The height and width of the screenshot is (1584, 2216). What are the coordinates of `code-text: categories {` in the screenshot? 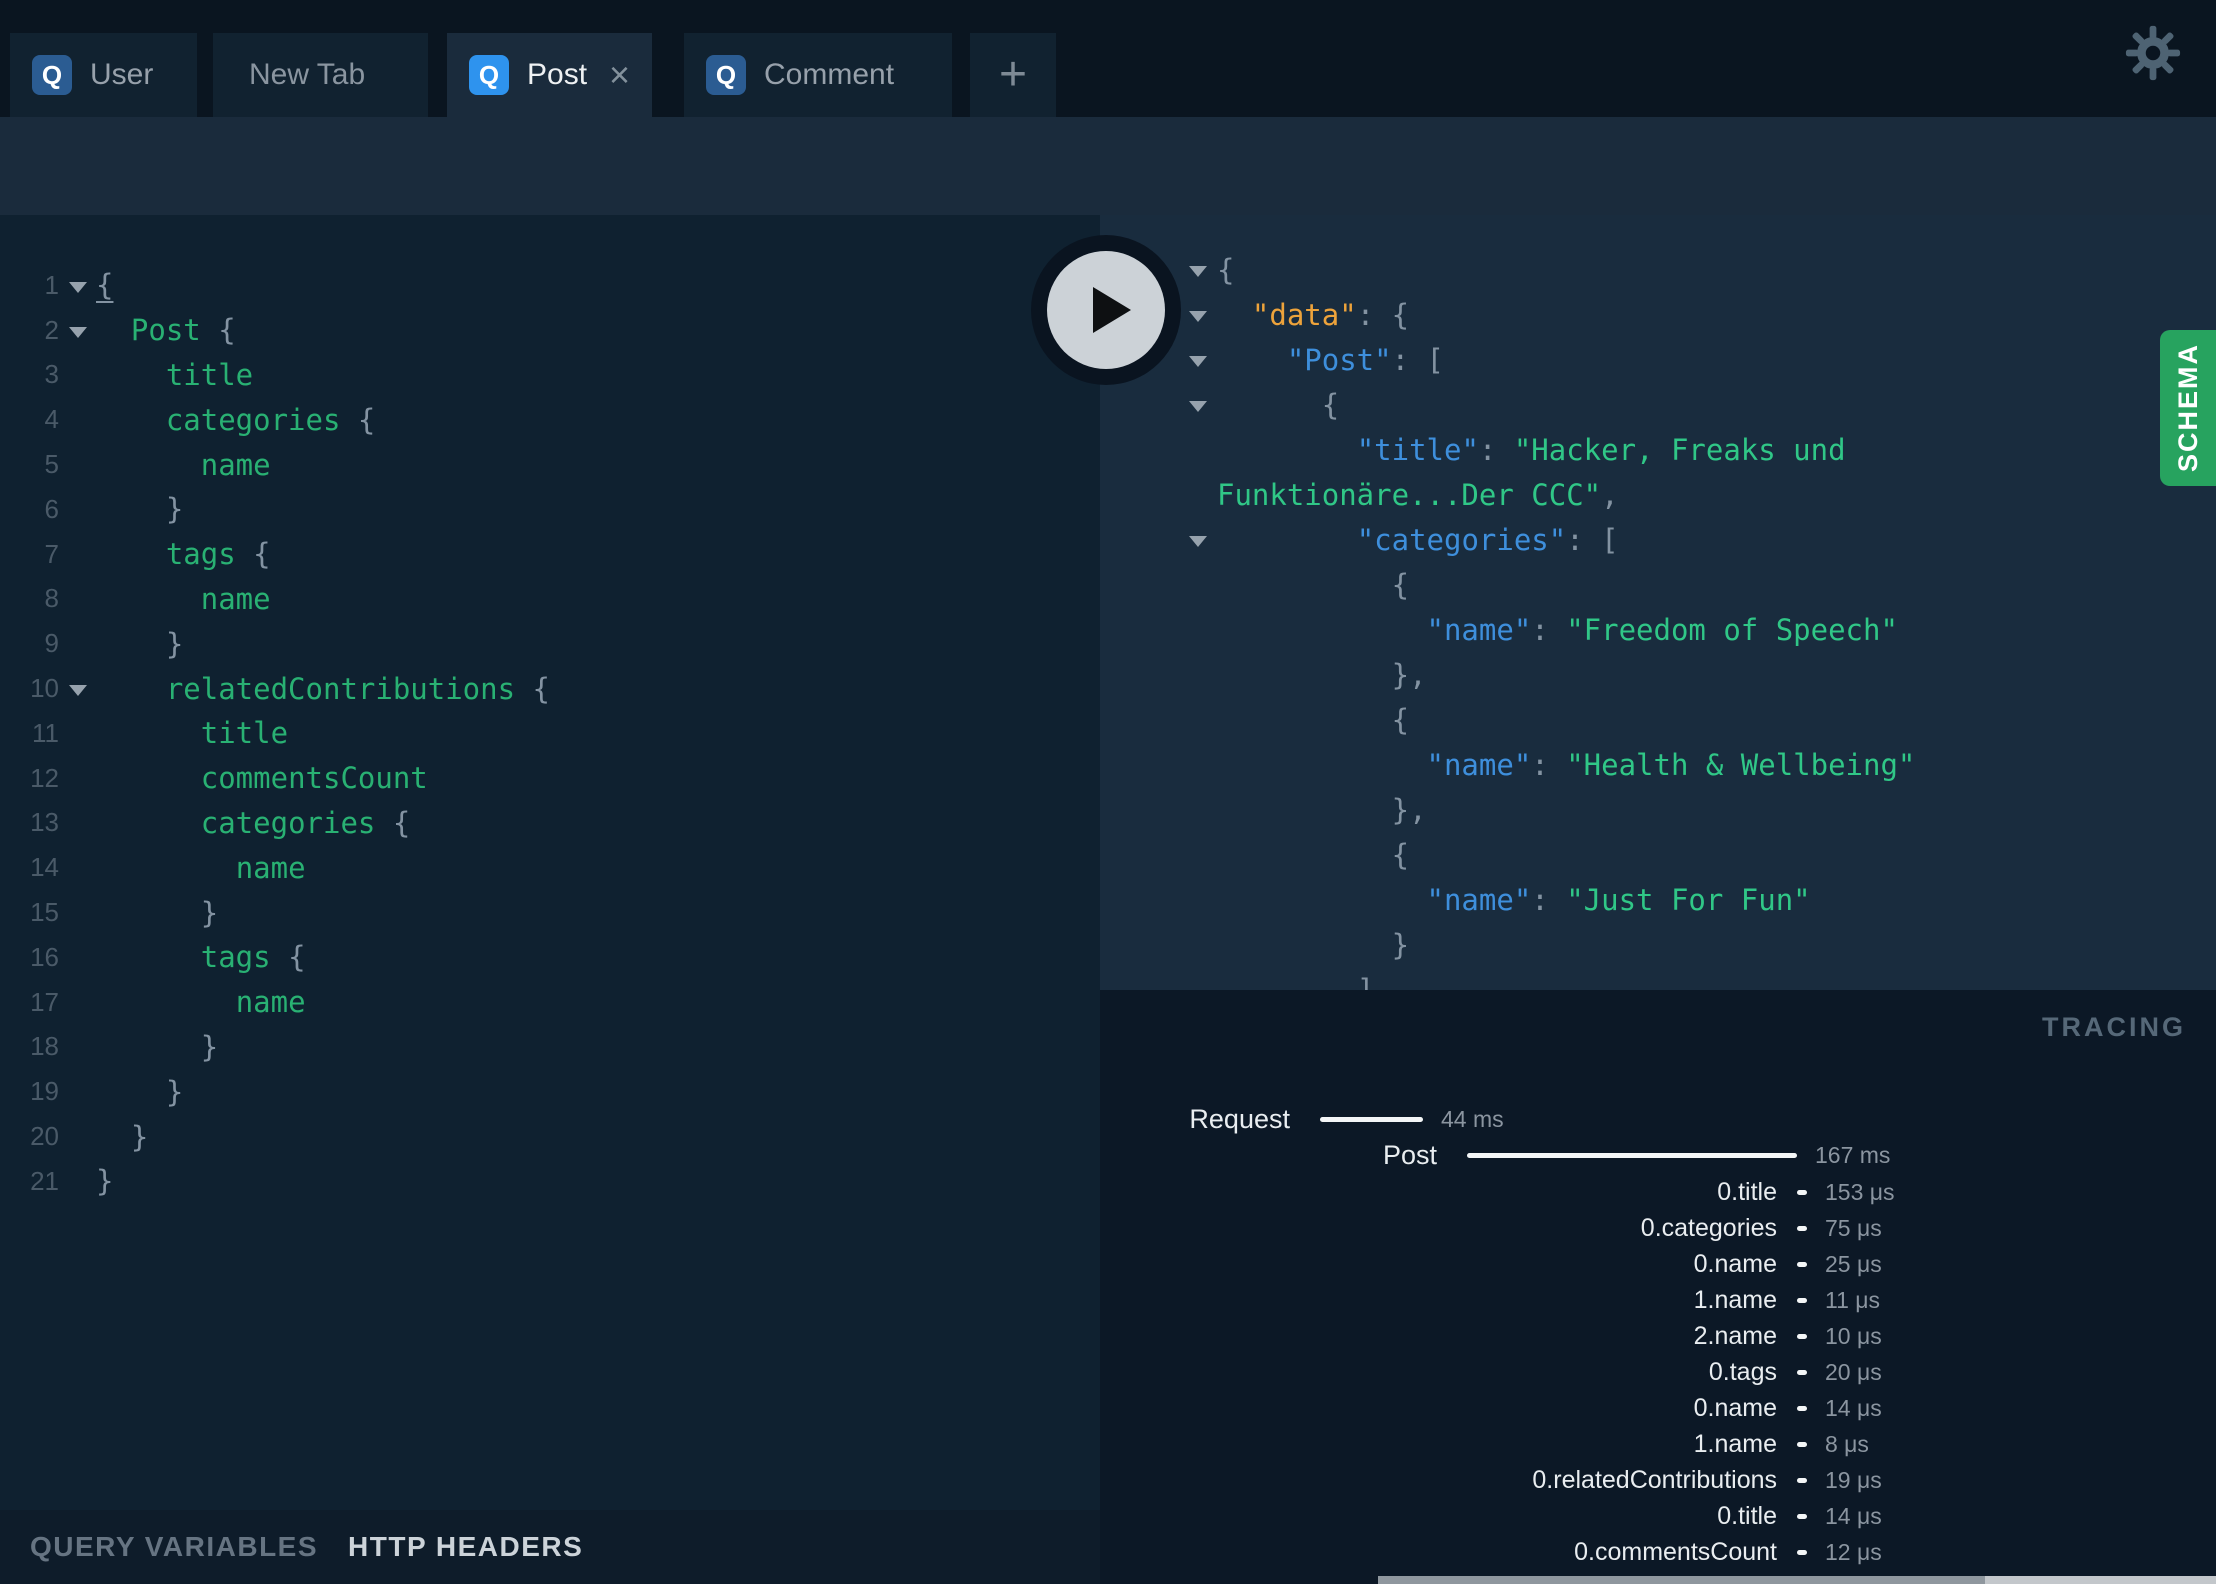 It's located at (270, 419).